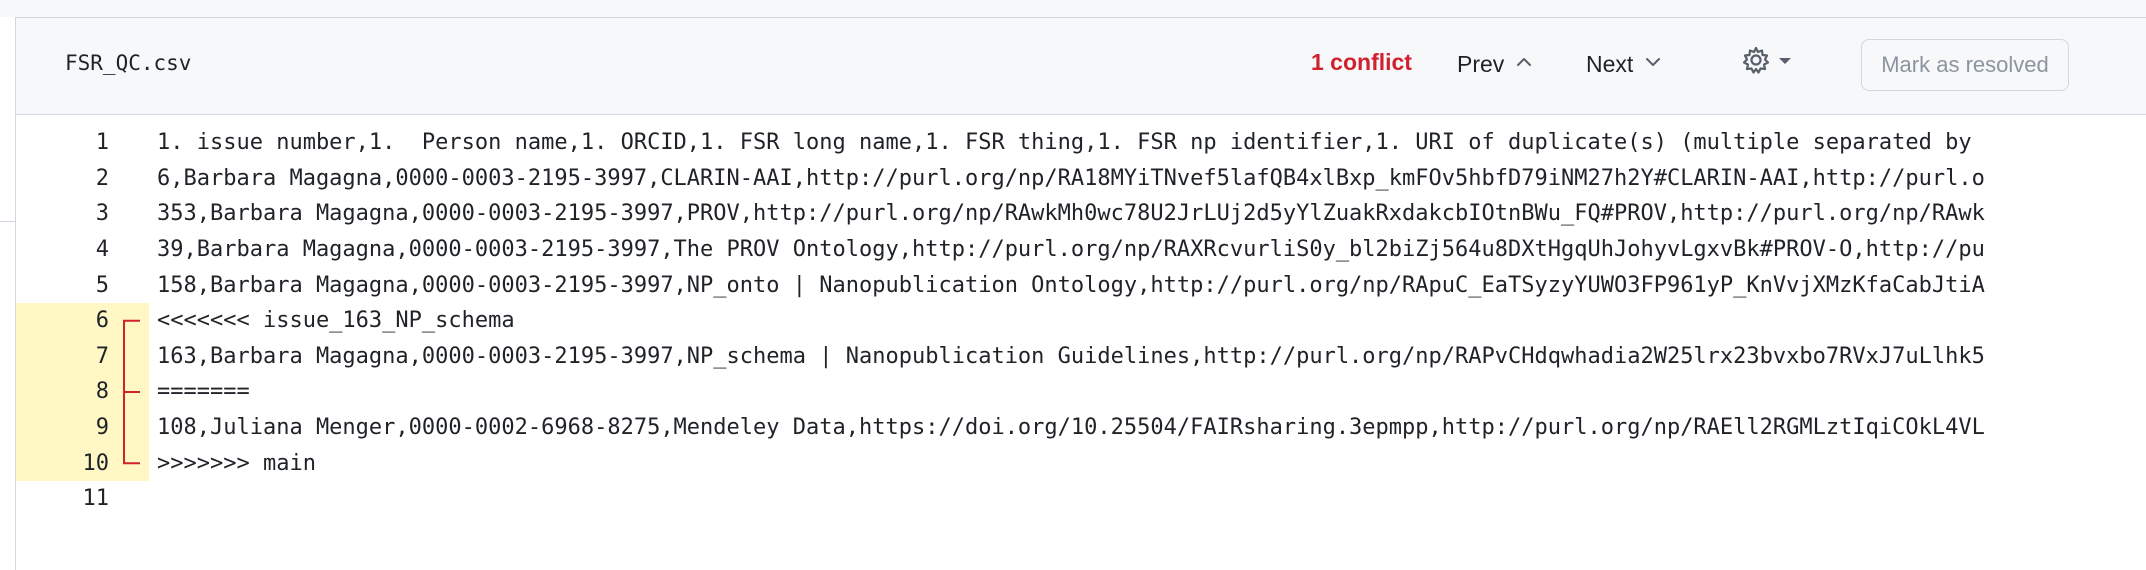 The image size is (2146, 570). What do you see at coordinates (1361, 62) in the screenshot?
I see `conflict-count: 1 conflict` at bounding box center [1361, 62].